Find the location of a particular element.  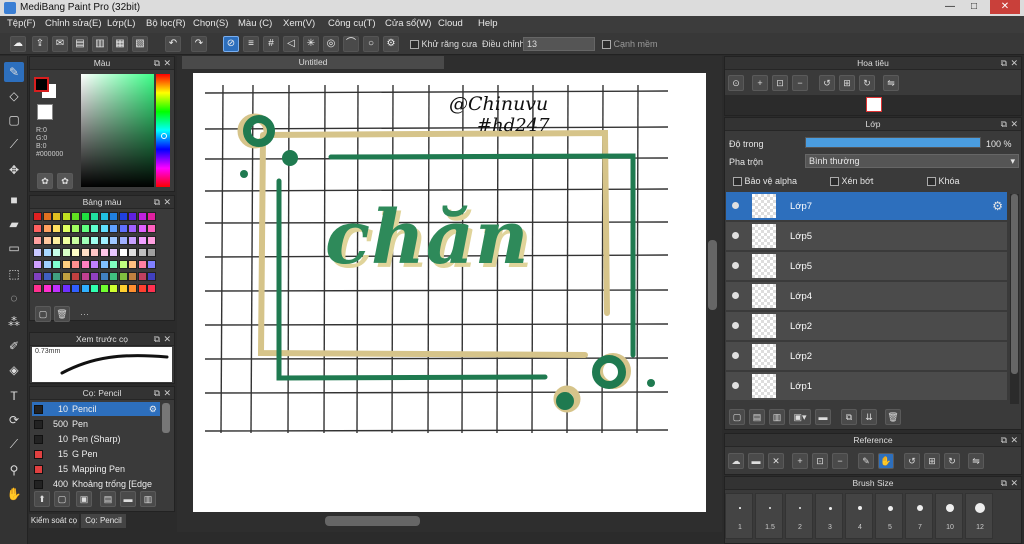

menu-view: Xem(V) is located at coordinates (299, 23).